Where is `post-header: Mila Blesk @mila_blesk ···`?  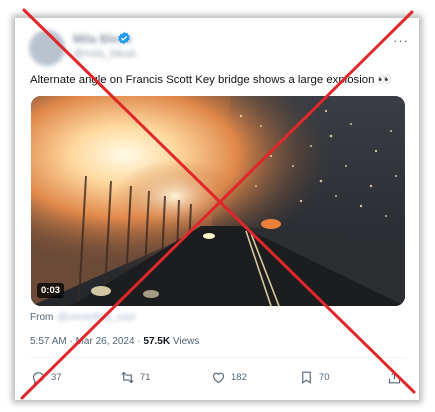
post-header: Mila Blesk @mila_blesk ··· is located at coordinates (217, 43).